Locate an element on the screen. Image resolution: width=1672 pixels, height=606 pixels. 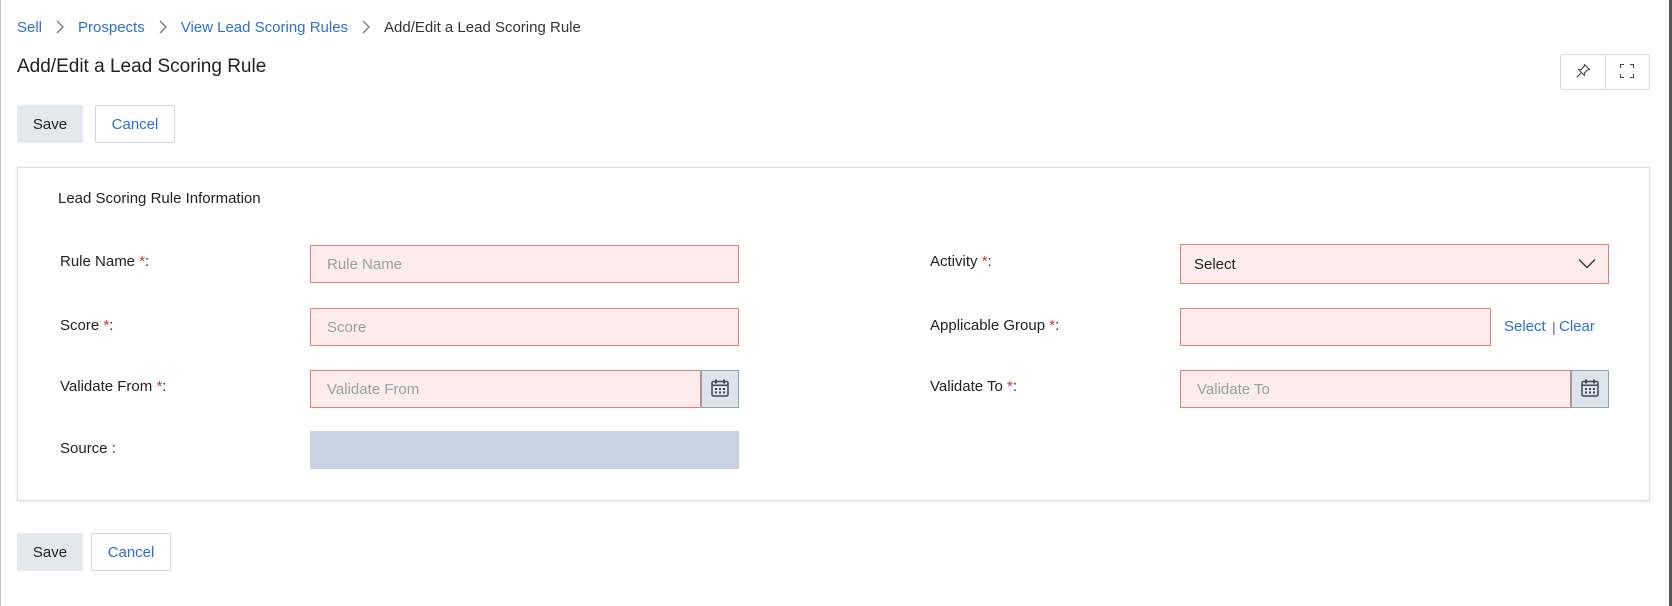
activity-selected-value: Select is located at coordinates (1215, 264).